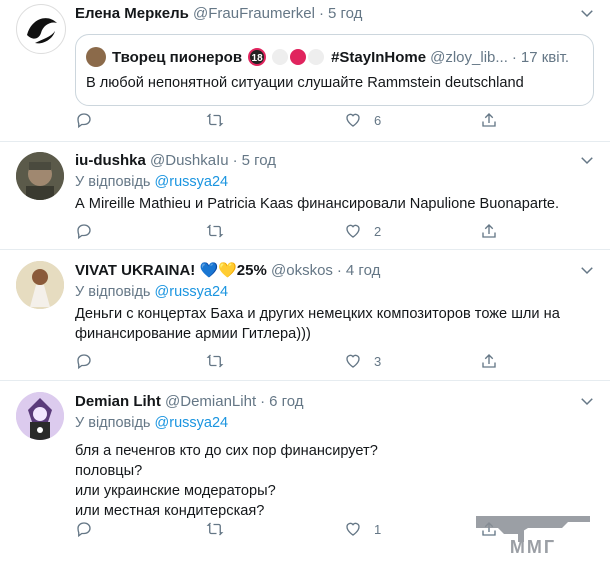  Describe the element at coordinates (302, 270) in the screenshot. I see `author-handle: @okskos` at that location.